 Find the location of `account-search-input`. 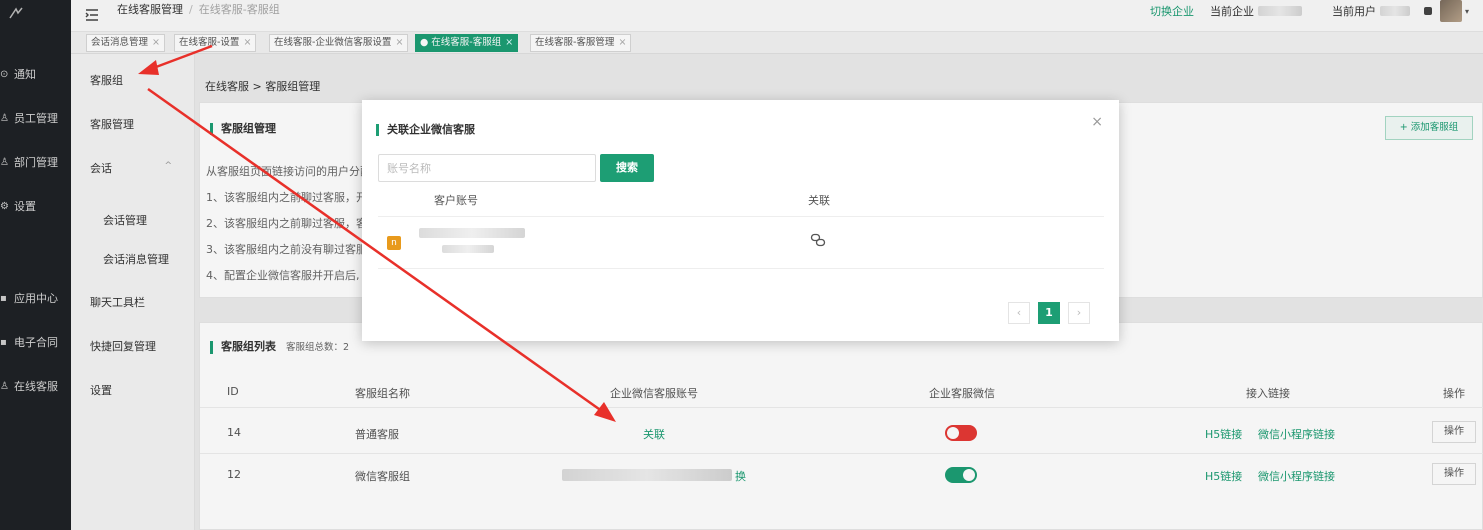

account-search-input is located at coordinates (487, 168).